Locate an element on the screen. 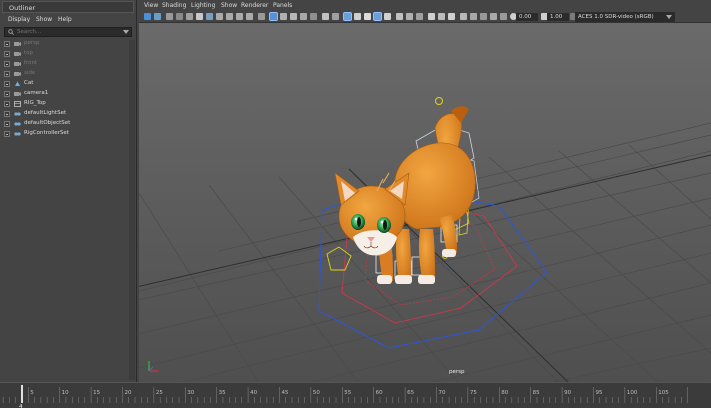  timeline-tick-label: 105 is located at coordinates (663, 393).